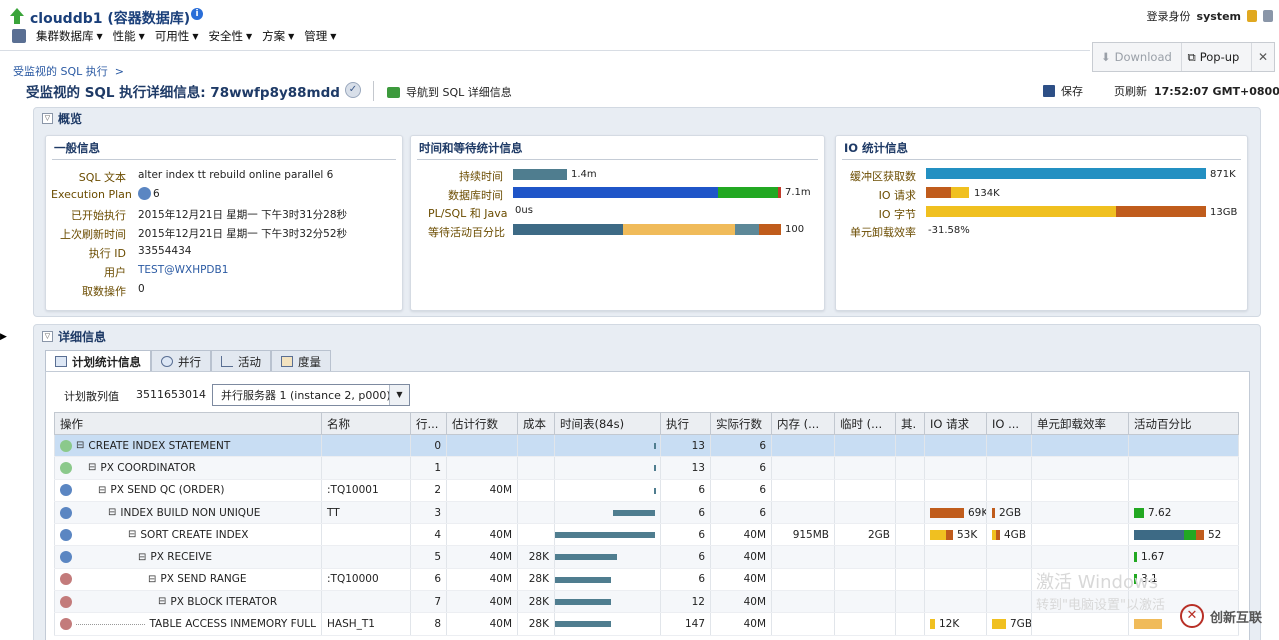 The image size is (1279, 640). What do you see at coordinates (524, 210) in the screenshot?
I see `plsql-value: 0us` at bounding box center [524, 210].